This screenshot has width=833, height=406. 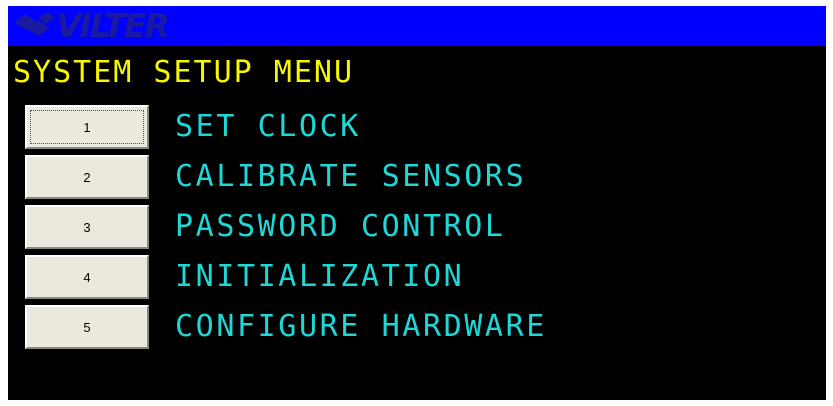 I want to click on menu-button-label: 4, so click(x=87, y=277).